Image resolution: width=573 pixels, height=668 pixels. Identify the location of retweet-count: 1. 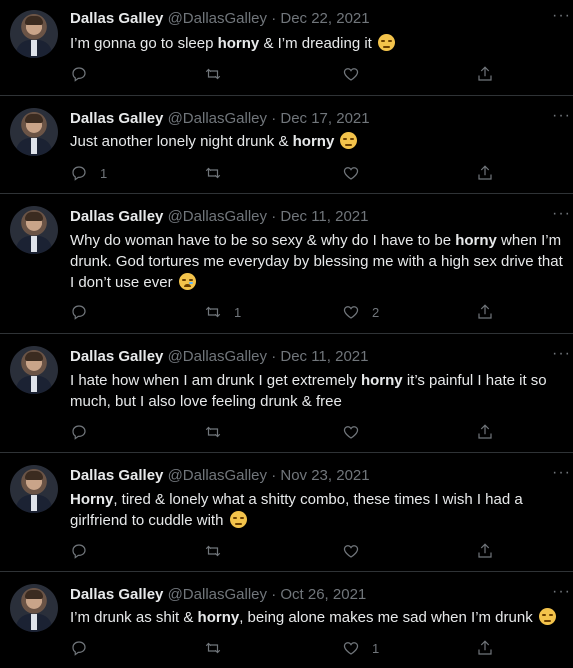
(238, 312).